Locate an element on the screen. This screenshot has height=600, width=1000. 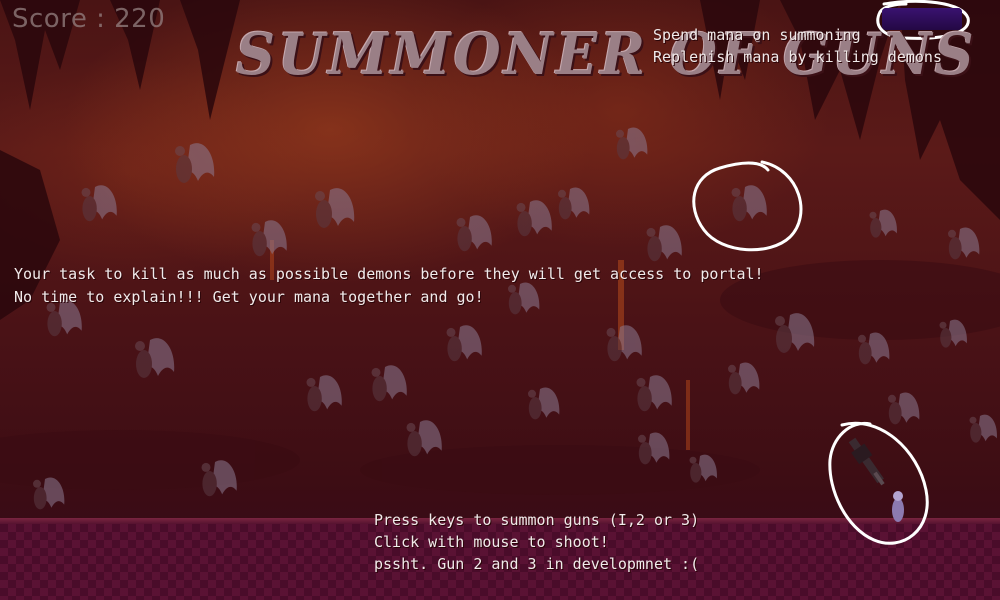
mana-hint-line: Spend mana on summoning is located at coordinates (757, 35).